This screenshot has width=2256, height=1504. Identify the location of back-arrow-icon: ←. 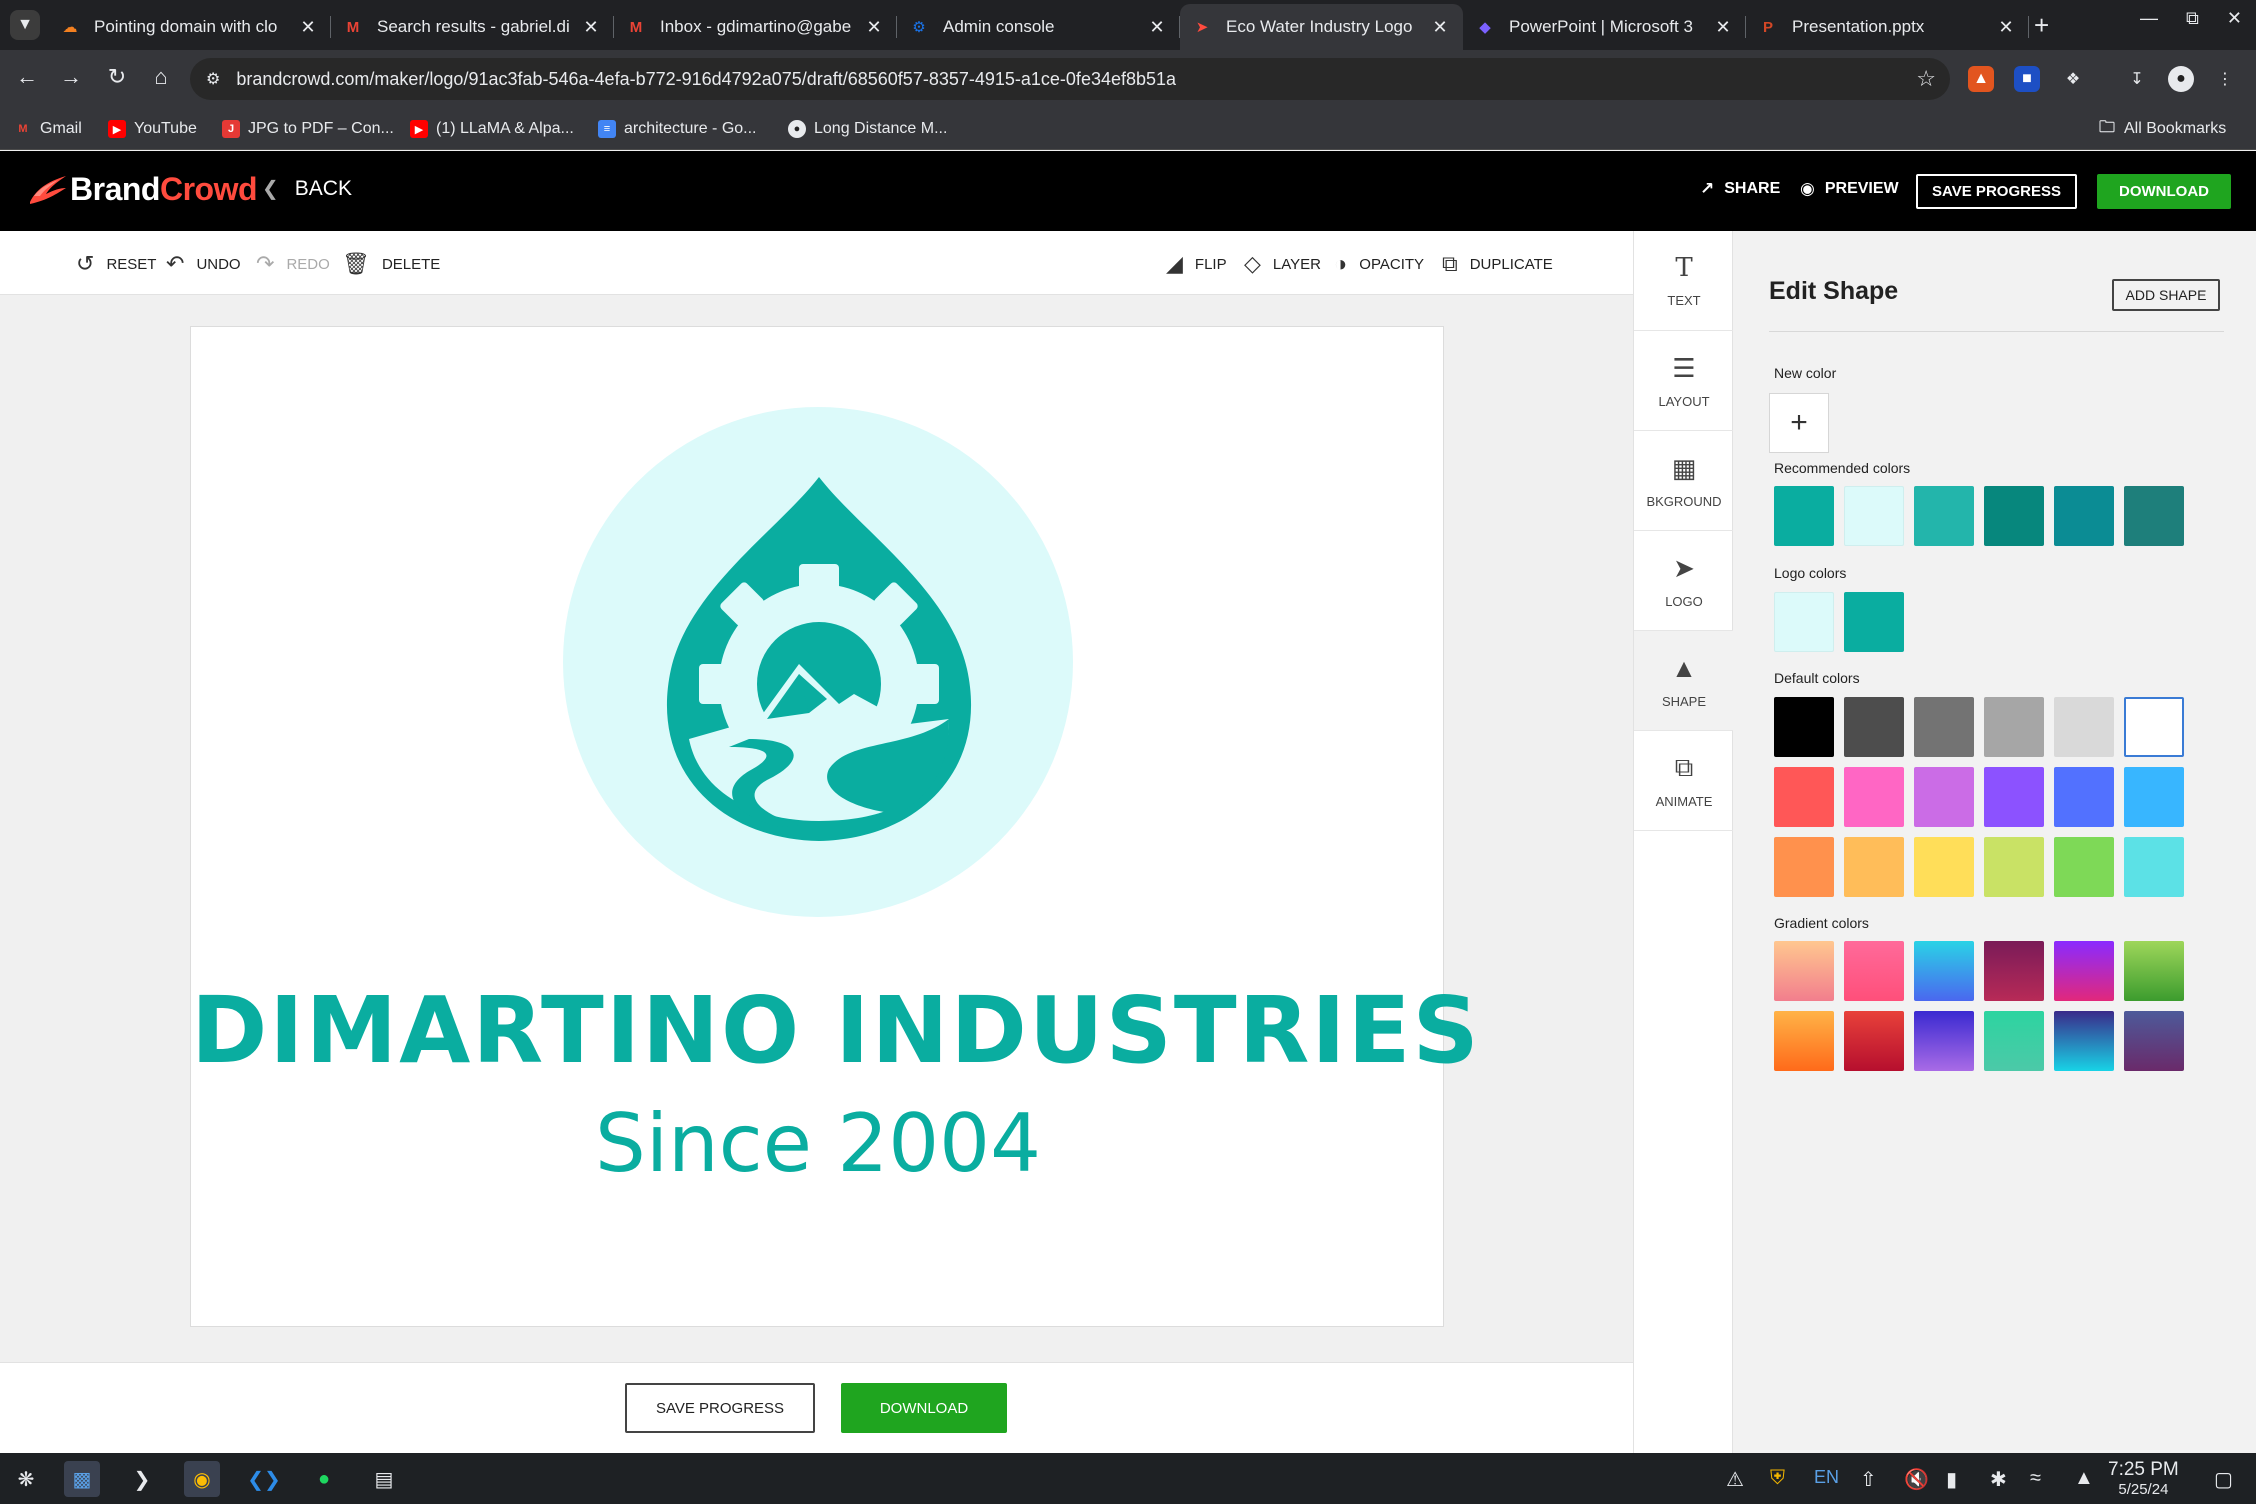
(27, 77).